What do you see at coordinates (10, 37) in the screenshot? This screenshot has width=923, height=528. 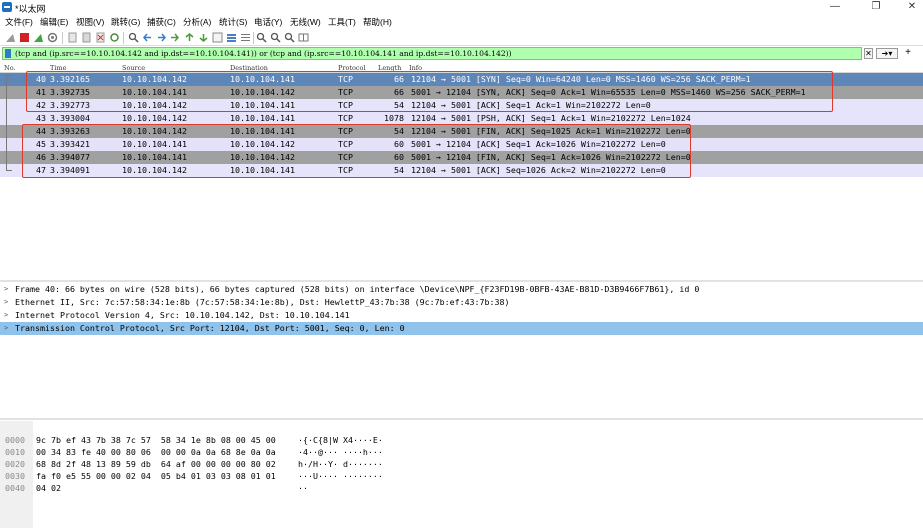 I see `shark-fin-start-icon` at bounding box center [10, 37].